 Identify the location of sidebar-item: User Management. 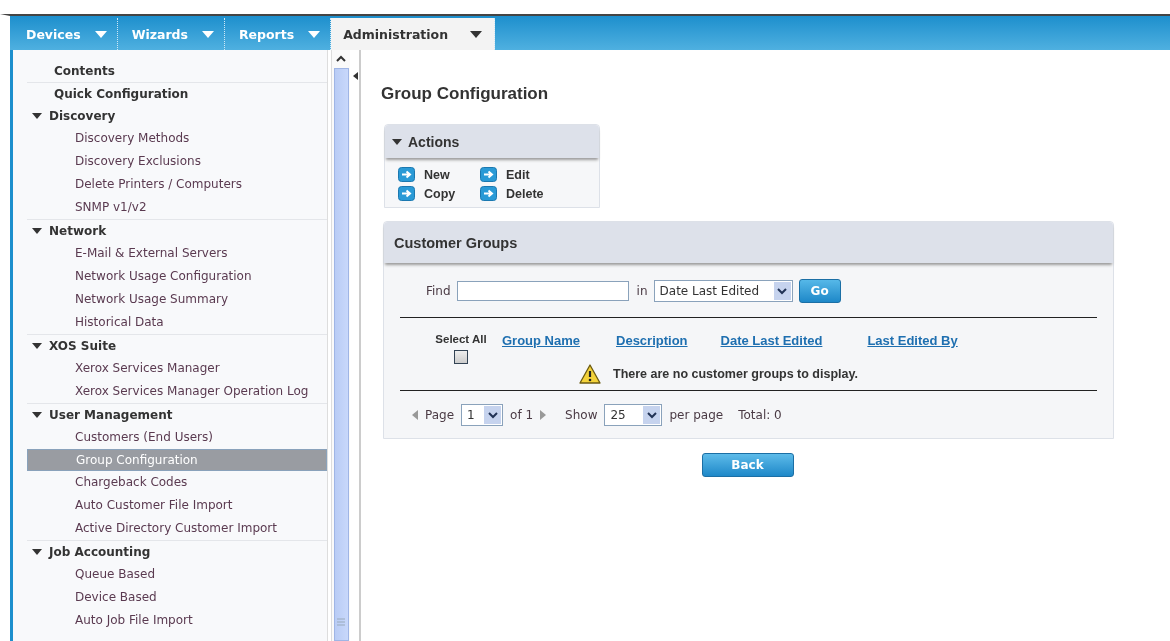
(177, 415).